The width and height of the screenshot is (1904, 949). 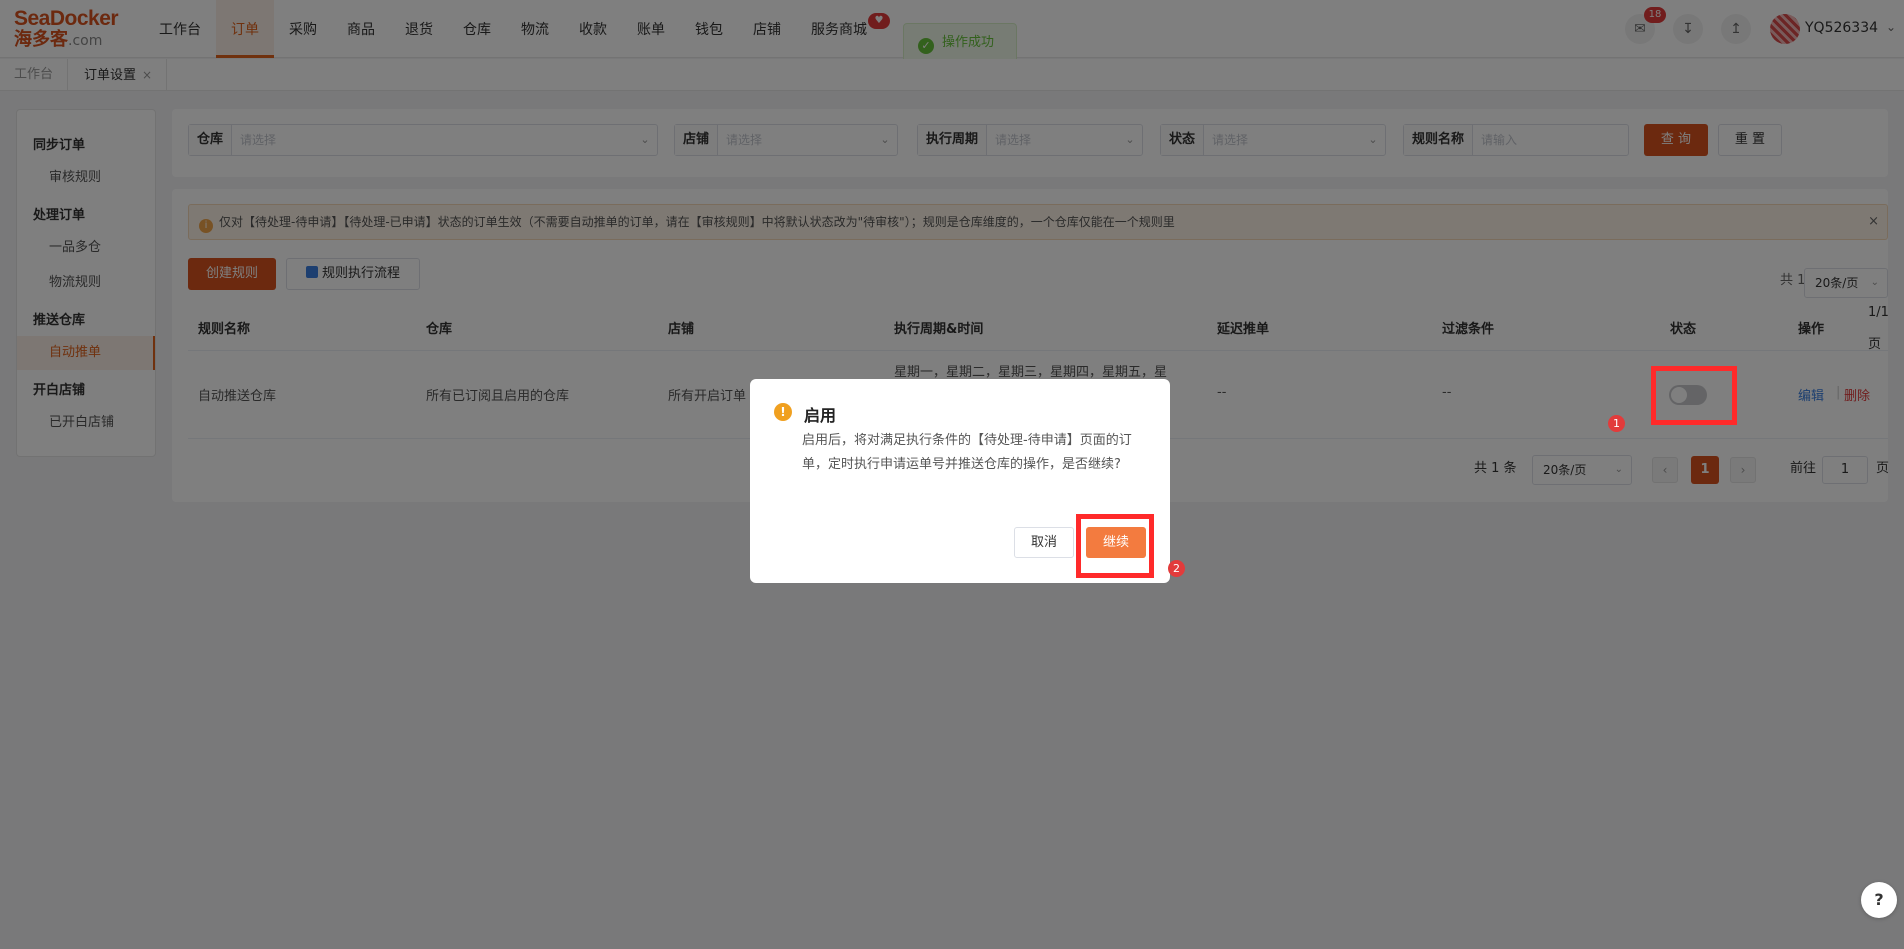 What do you see at coordinates (1694, 395) in the screenshot?
I see `highlight-box-toggle` at bounding box center [1694, 395].